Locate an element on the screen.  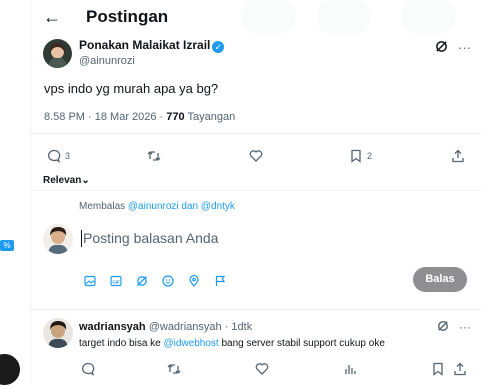
replying-to: Membalas @ainunrozi dan @dntyk is located at coordinates (157, 206).